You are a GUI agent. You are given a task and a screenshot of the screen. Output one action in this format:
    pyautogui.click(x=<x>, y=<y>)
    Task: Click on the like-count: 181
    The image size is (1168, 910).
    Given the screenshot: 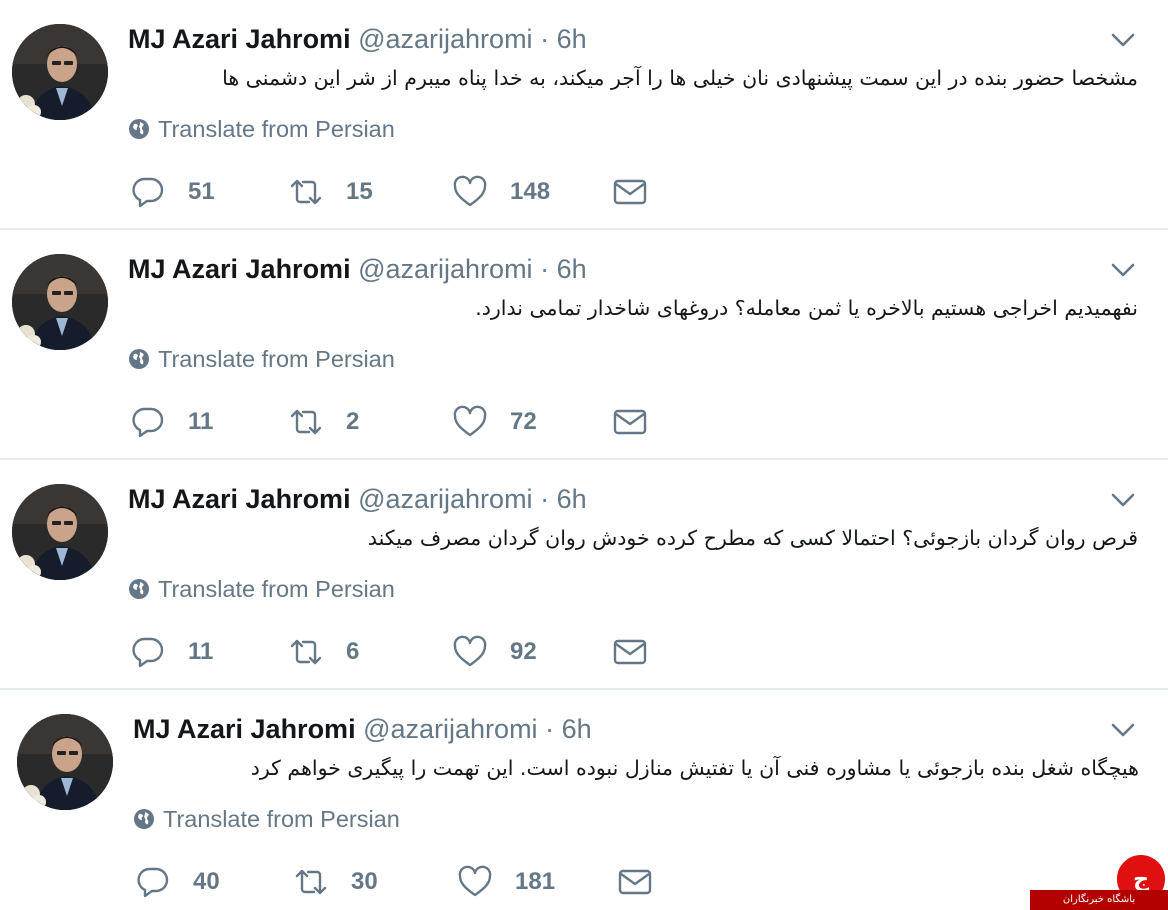 What is the action you would take?
    pyautogui.click(x=535, y=881)
    